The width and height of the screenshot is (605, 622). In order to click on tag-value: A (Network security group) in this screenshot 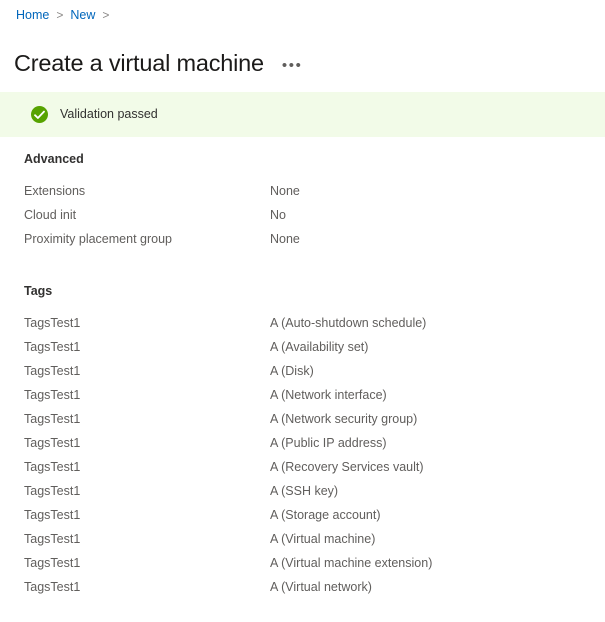, I will do `click(344, 419)`.